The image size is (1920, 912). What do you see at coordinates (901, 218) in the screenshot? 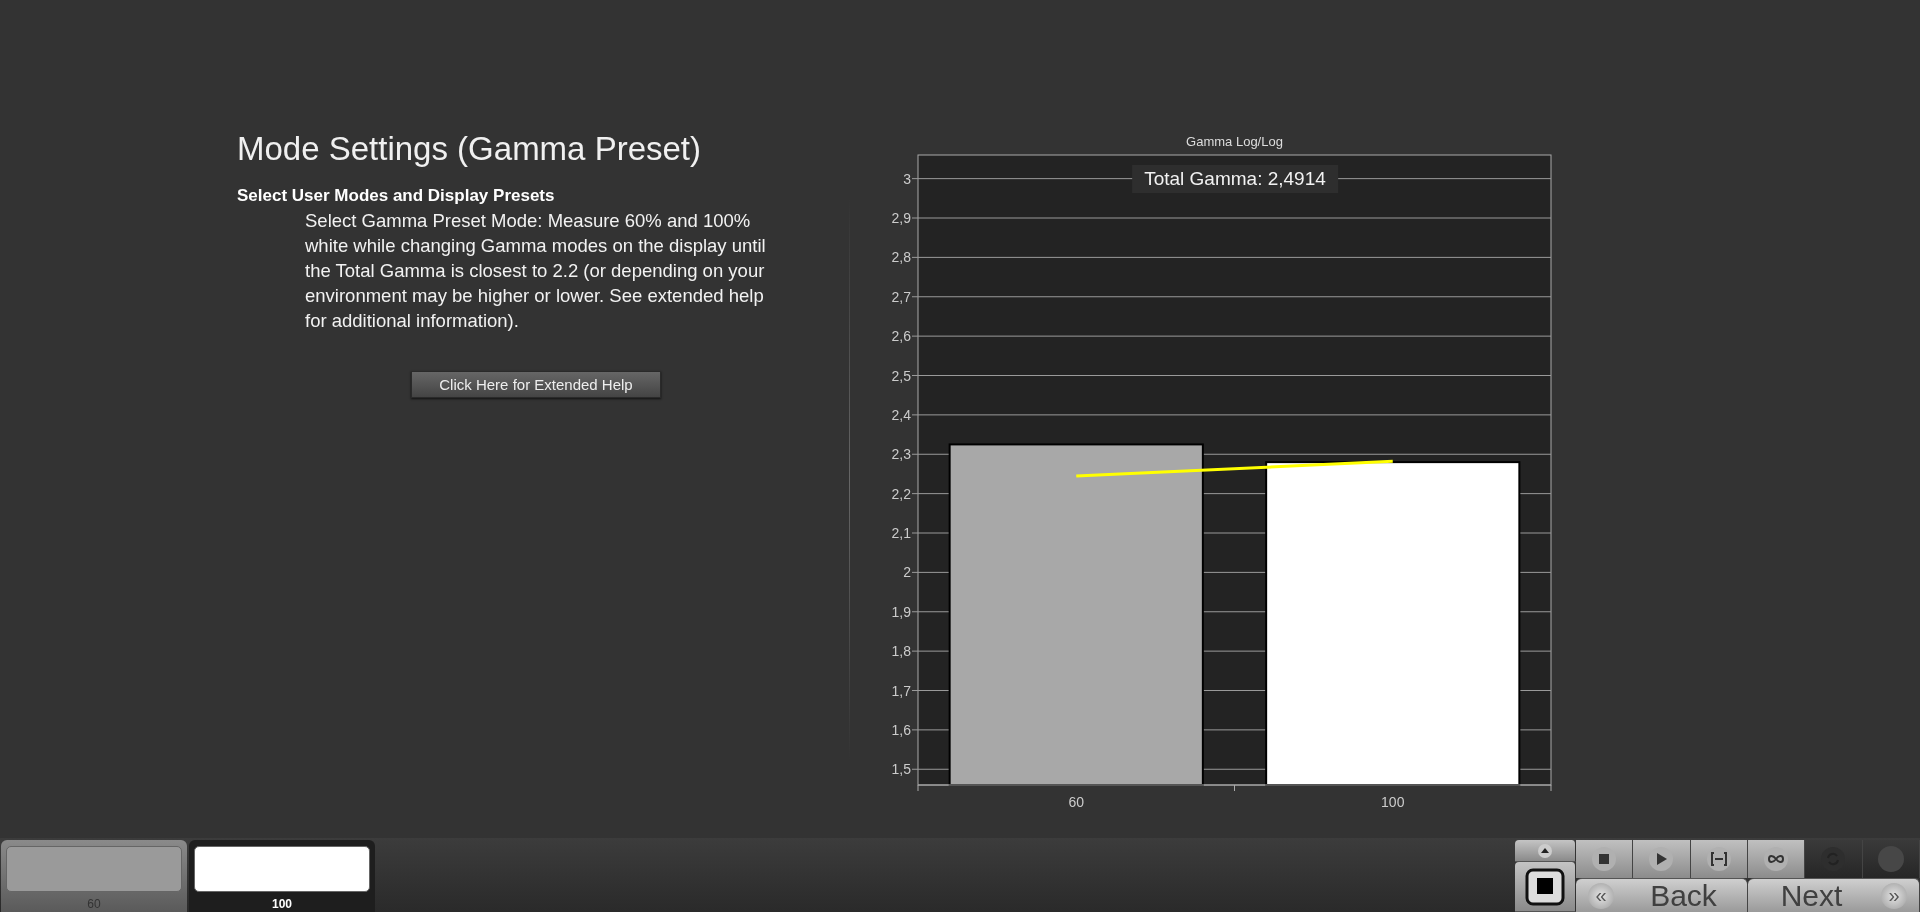
I see `y-tick-label: 2,9` at bounding box center [901, 218].